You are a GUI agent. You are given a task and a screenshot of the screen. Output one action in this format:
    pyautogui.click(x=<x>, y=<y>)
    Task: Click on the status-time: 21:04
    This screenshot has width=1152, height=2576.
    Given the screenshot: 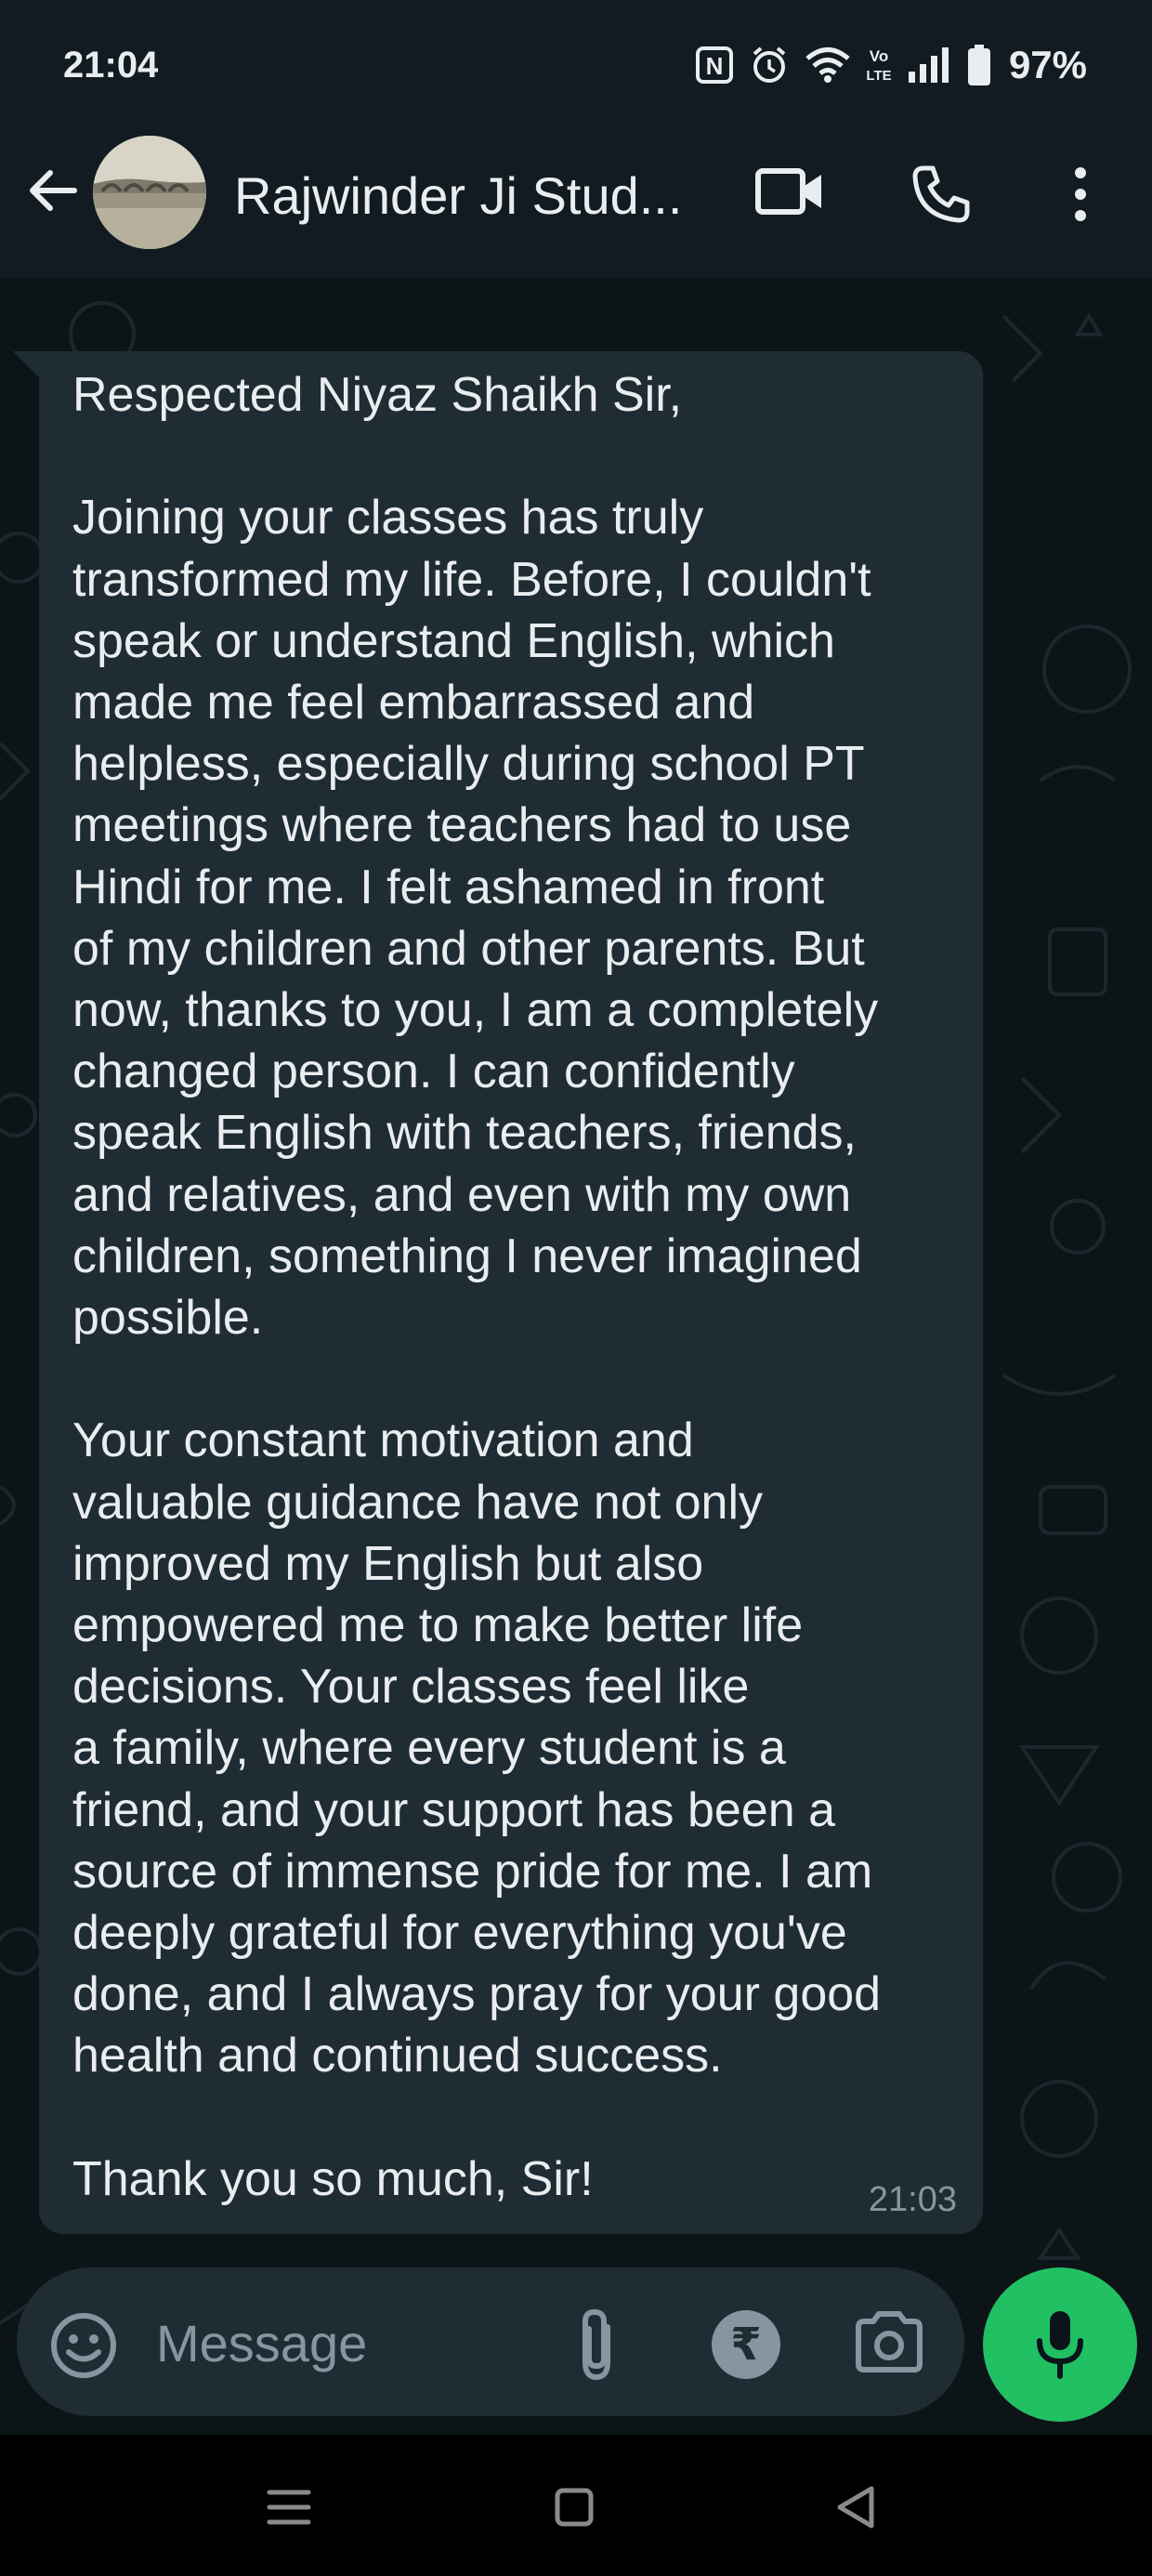 What is the action you would take?
    pyautogui.click(x=111, y=65)
    